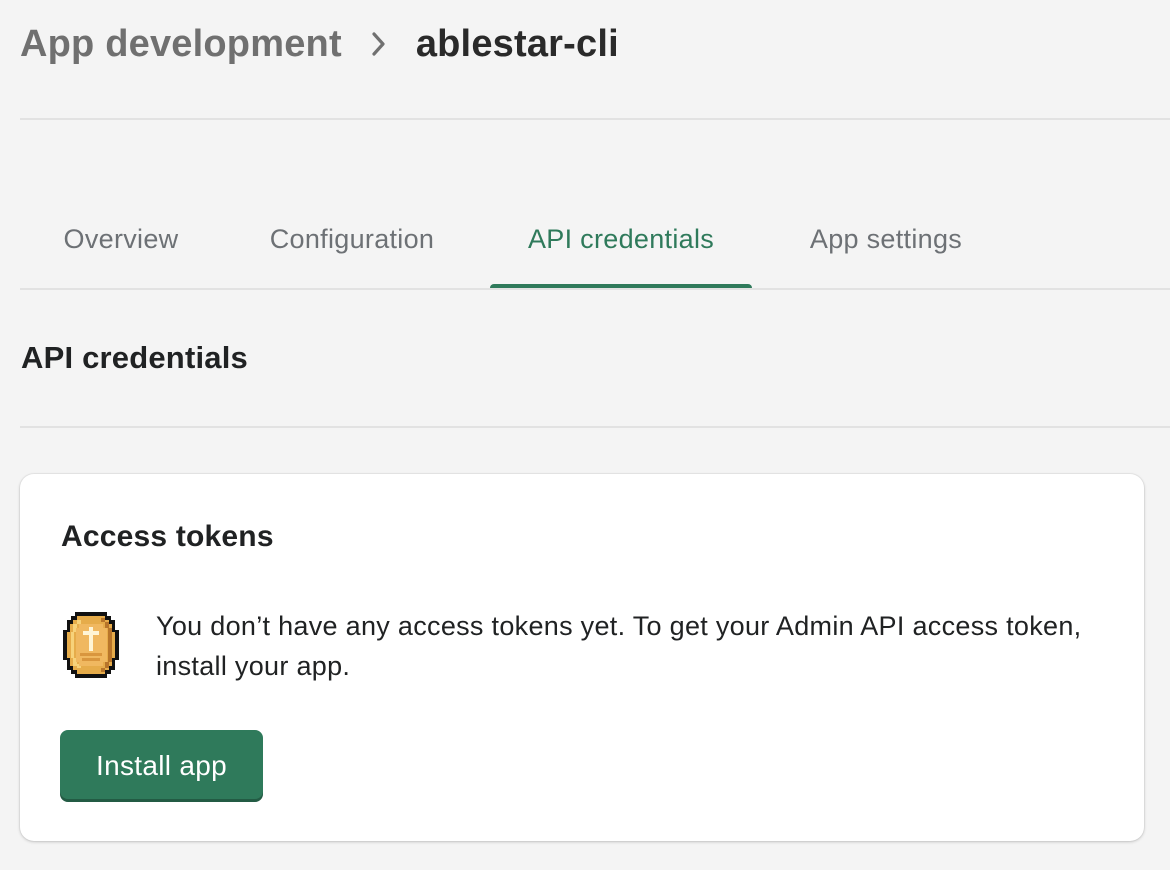 The width and height of the screenshot is (1170, 870). What do you see at coordinates (595, 119) in the screenshot?
I see `header-divider` at bounding box center [595, 119].